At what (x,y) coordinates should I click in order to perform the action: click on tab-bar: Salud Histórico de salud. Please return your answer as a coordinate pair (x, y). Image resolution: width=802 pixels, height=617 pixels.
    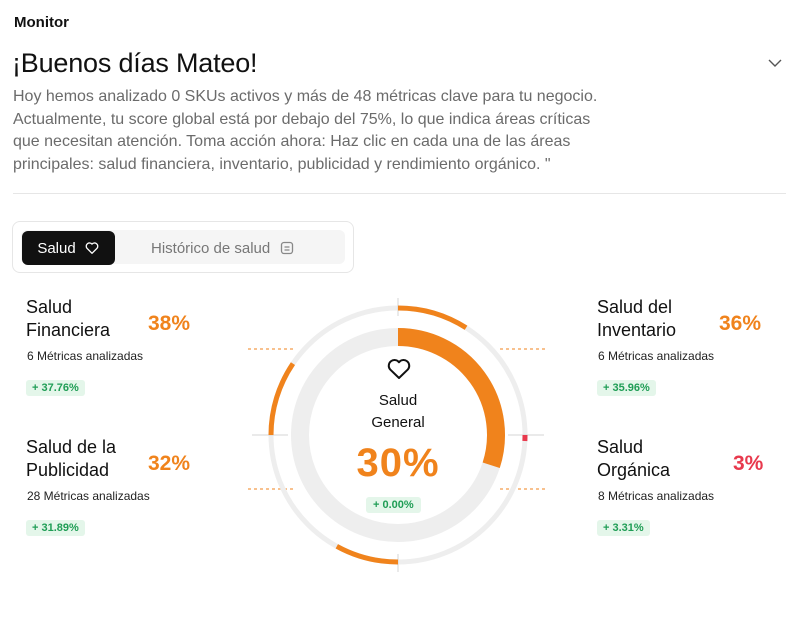
    Looking at the image, I should click on (183, 247).